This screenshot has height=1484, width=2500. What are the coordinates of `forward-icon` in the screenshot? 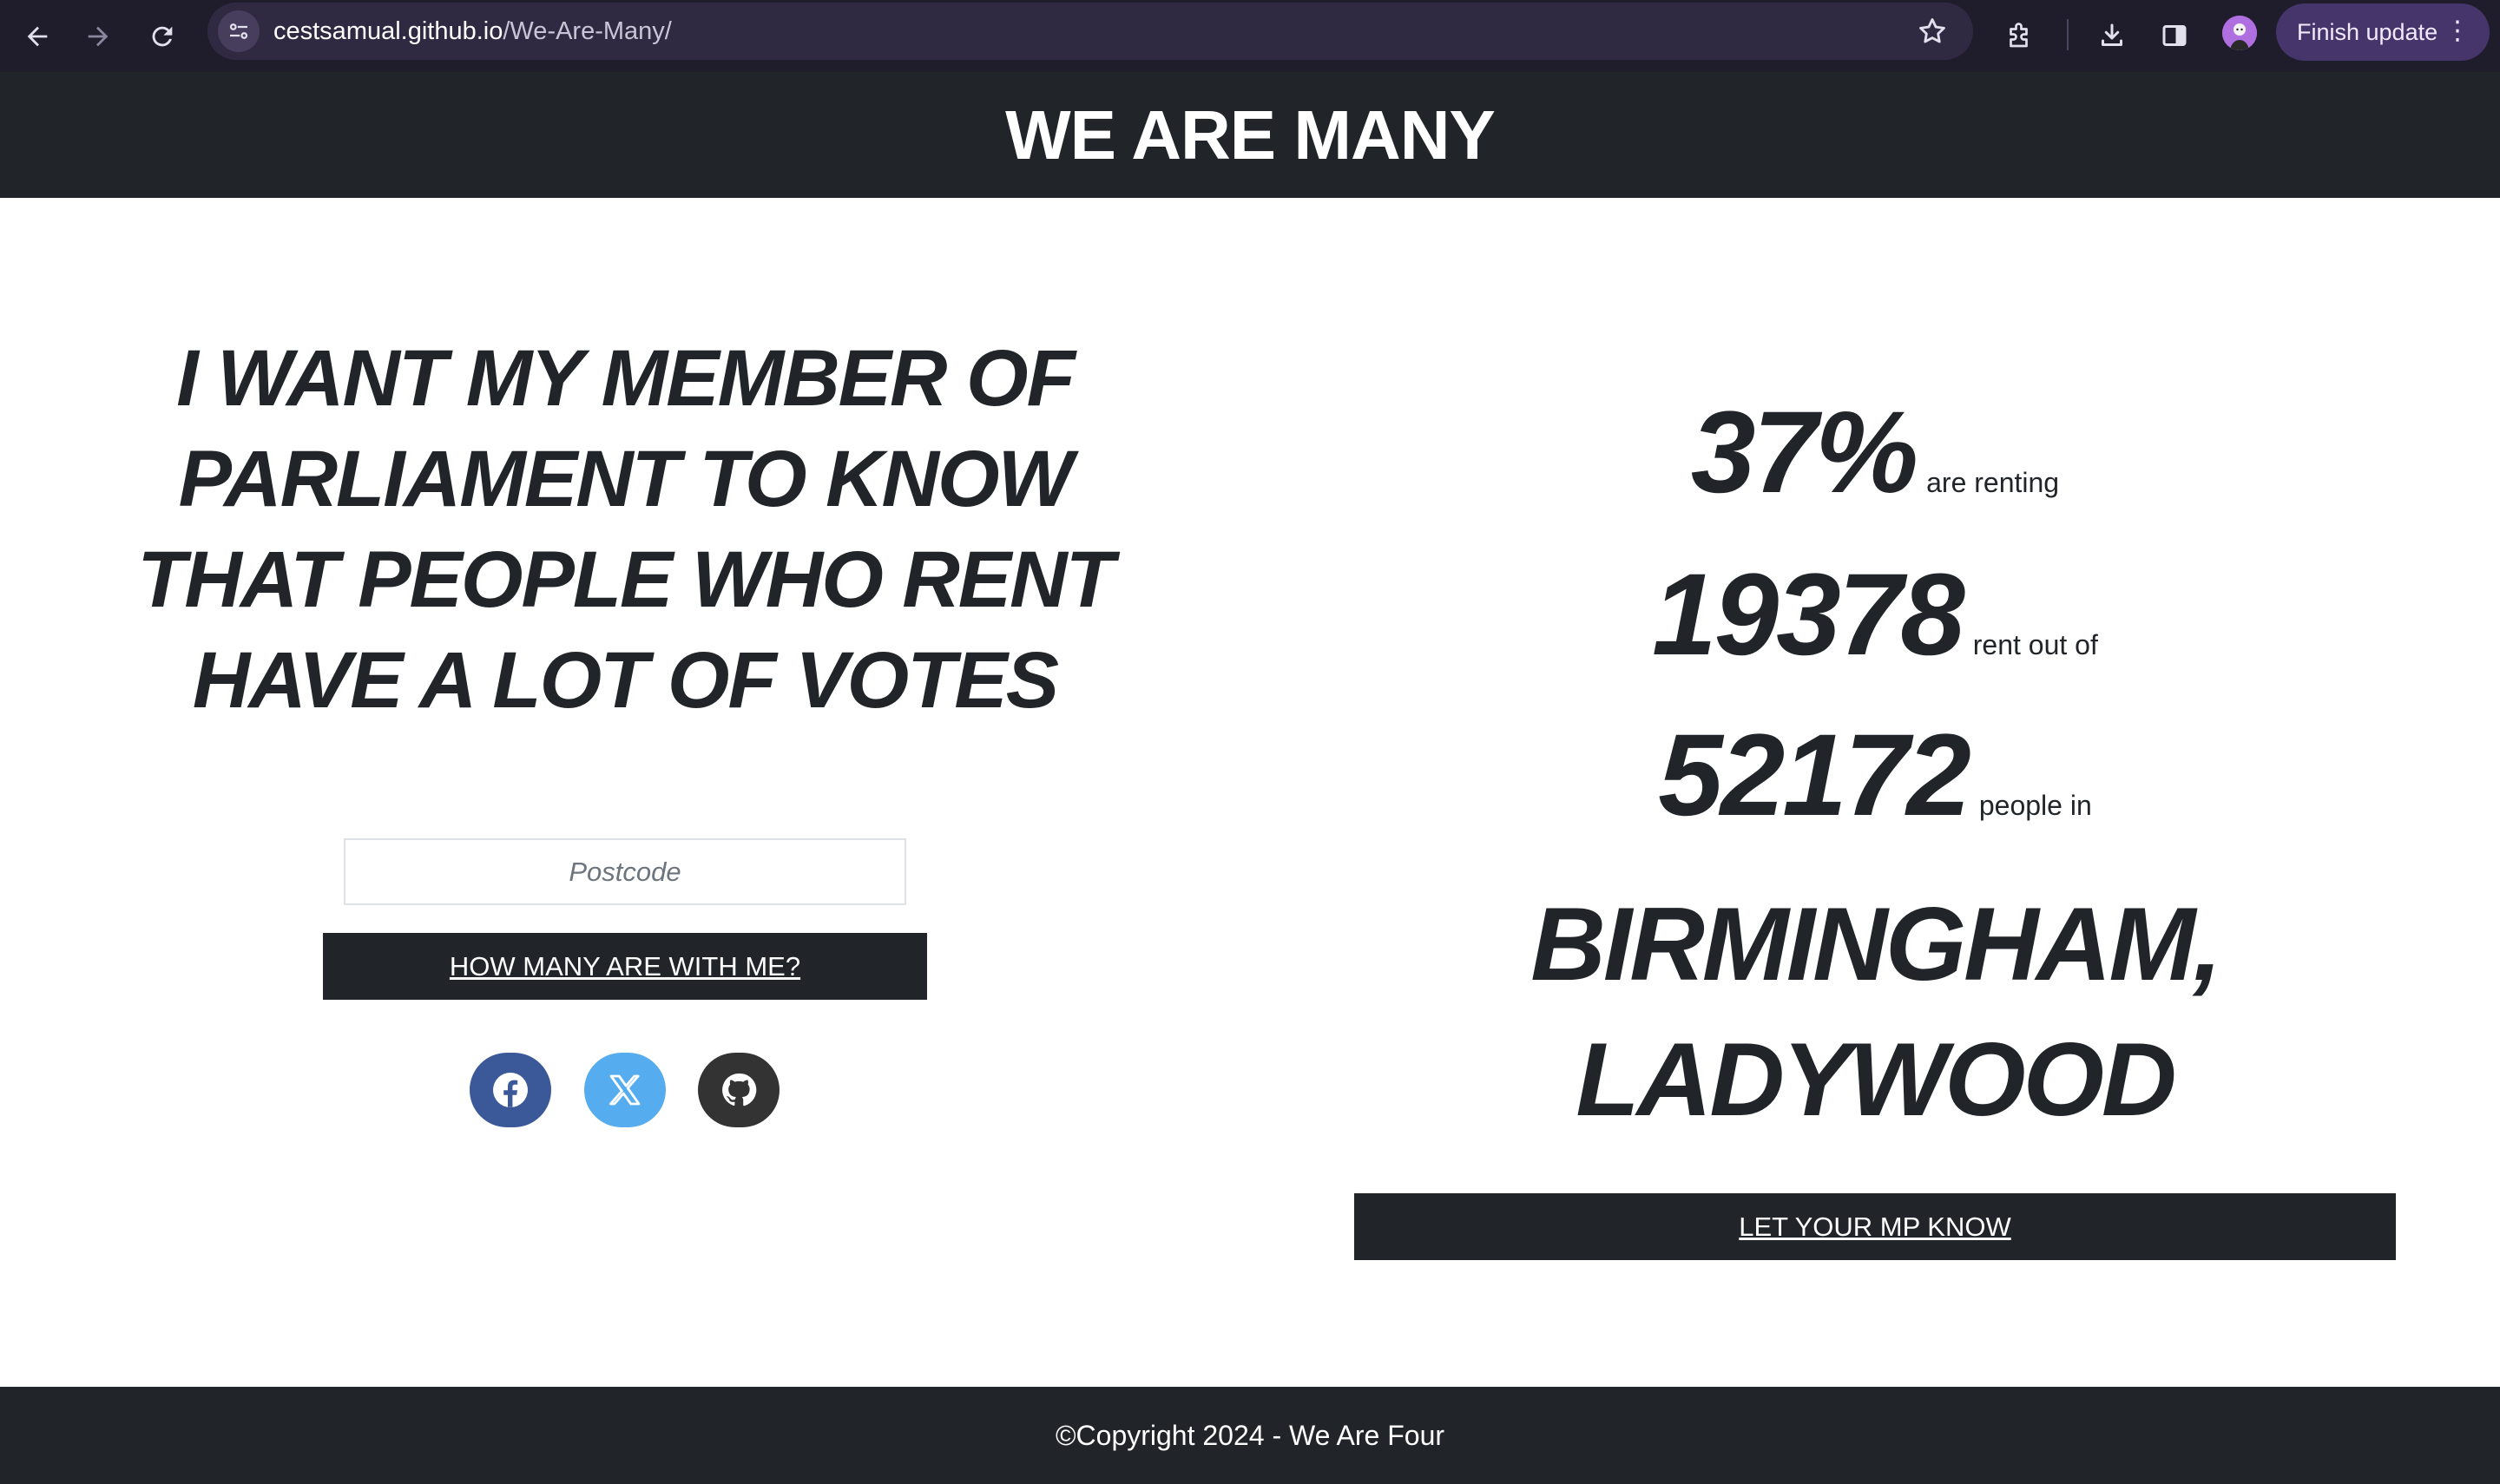 It's located at (98, 37).